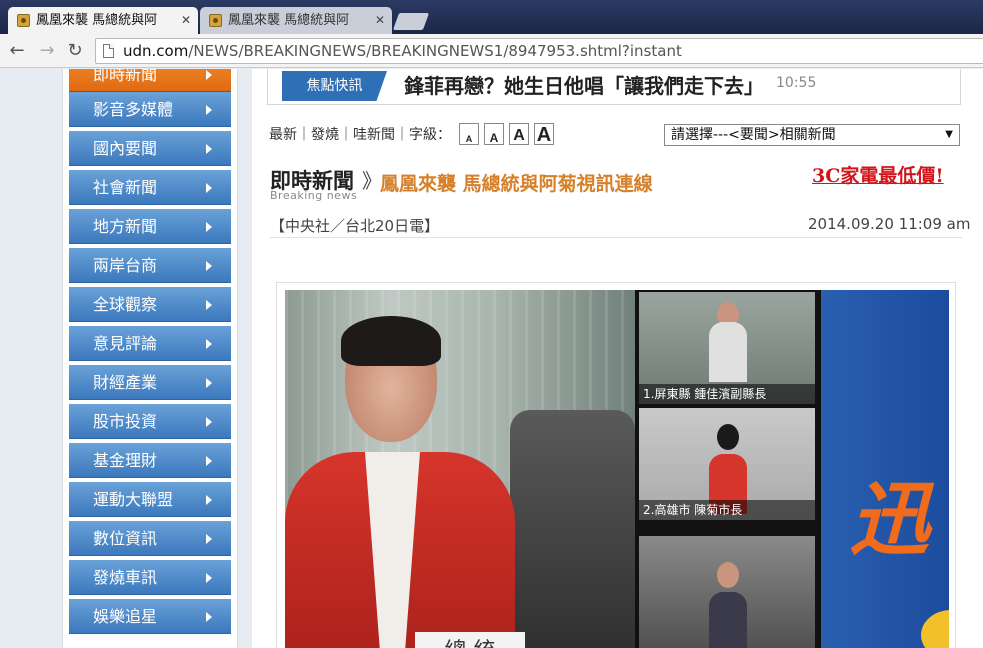 This screenshot has height=648, width=983. I want to click on section-subtitle: Breaking news, so click(314, 195).